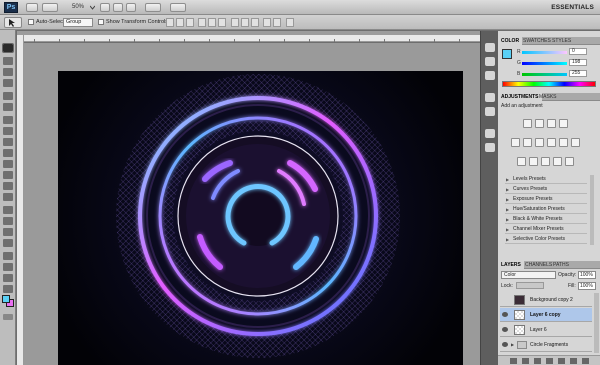 The width and height of the screenshot is (600, 365). Describe the element at coordinates (546, 209) in the screenshot. I see `hue-saturation-presets: Hue/Saturation Presets` at that location.